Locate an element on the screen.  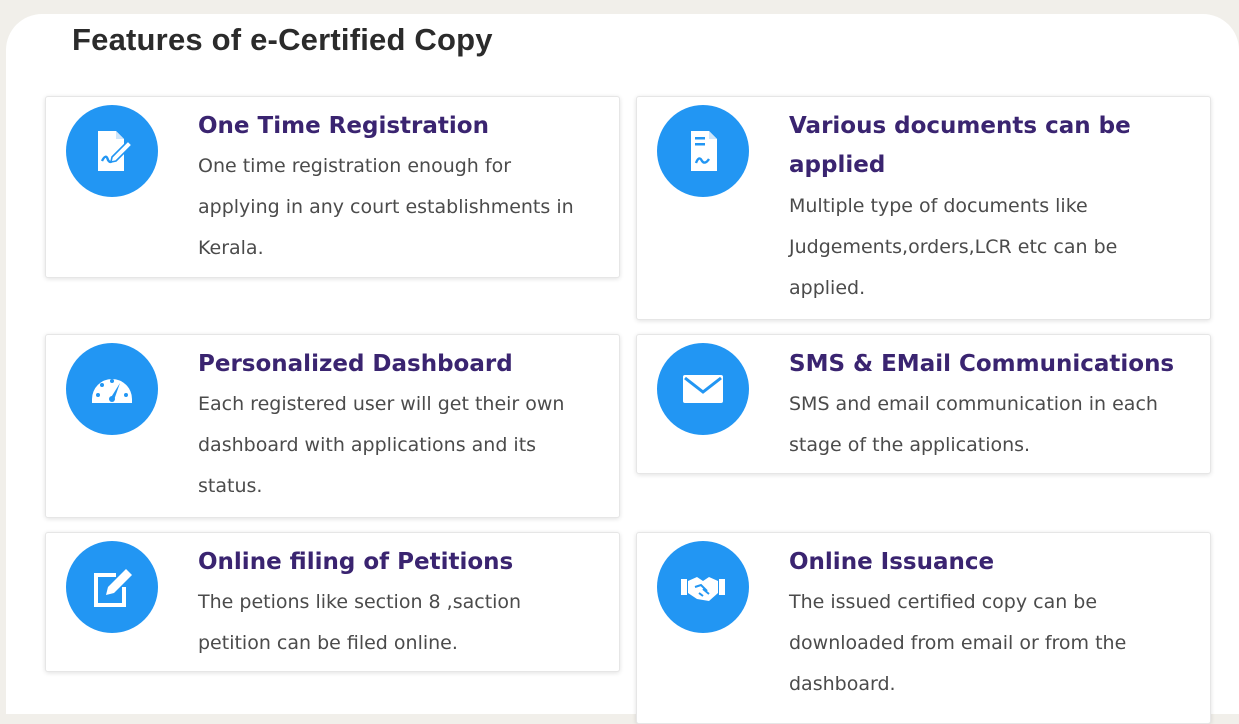
feature-title: Online filing of Petitions is located at coordinates (356, 562).